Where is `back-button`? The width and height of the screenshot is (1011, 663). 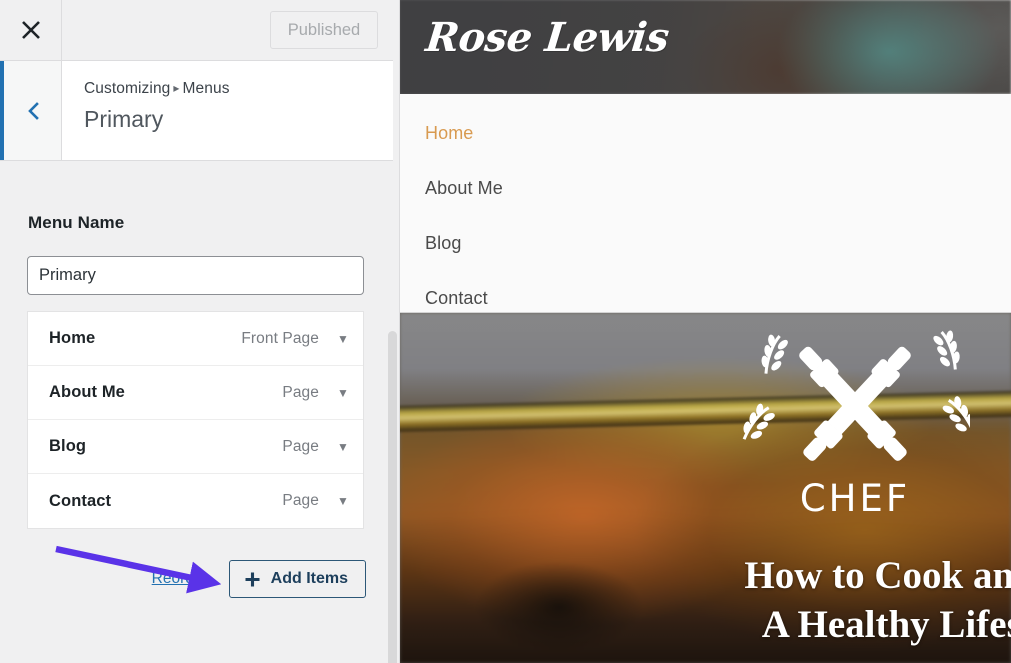
back-button is located at coordinates (33, 110).